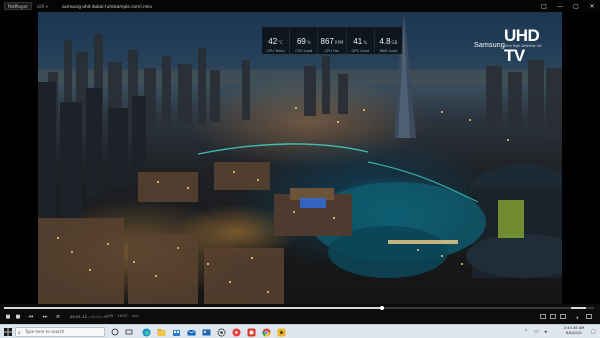 The image size is (600, 338). What do you see at coordinates (193, 308) in the screenshot?
I see `seek-progress` at bounding box center [193, 308].